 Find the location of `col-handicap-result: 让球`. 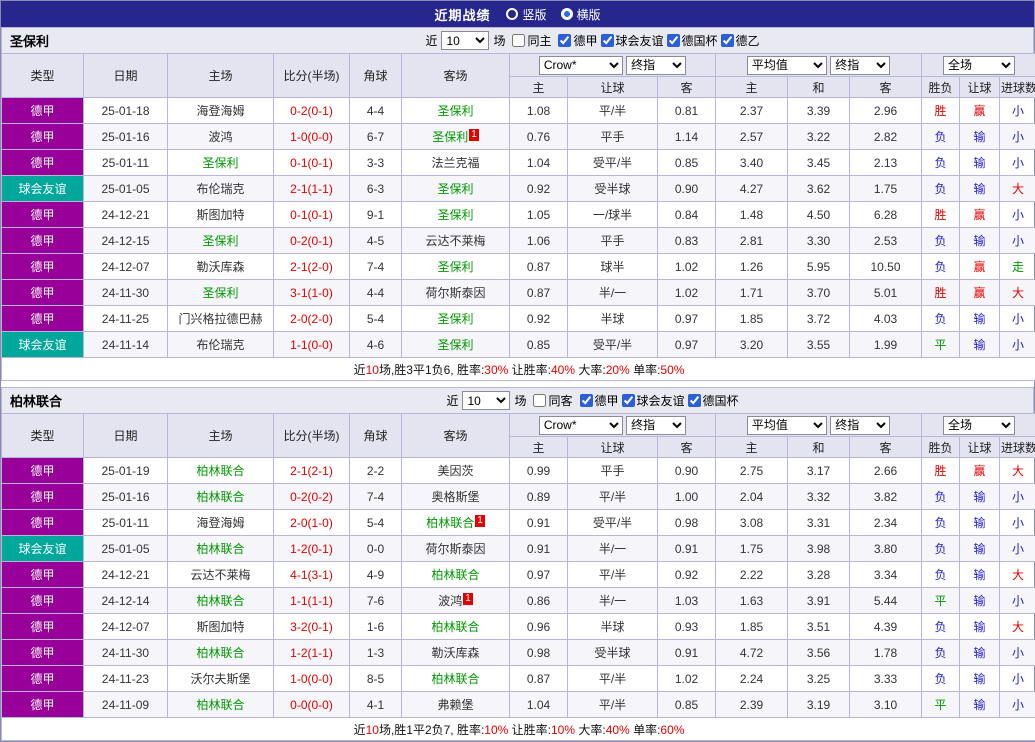

col-handicap-result: 让球 is located at coordinates (980, 87).